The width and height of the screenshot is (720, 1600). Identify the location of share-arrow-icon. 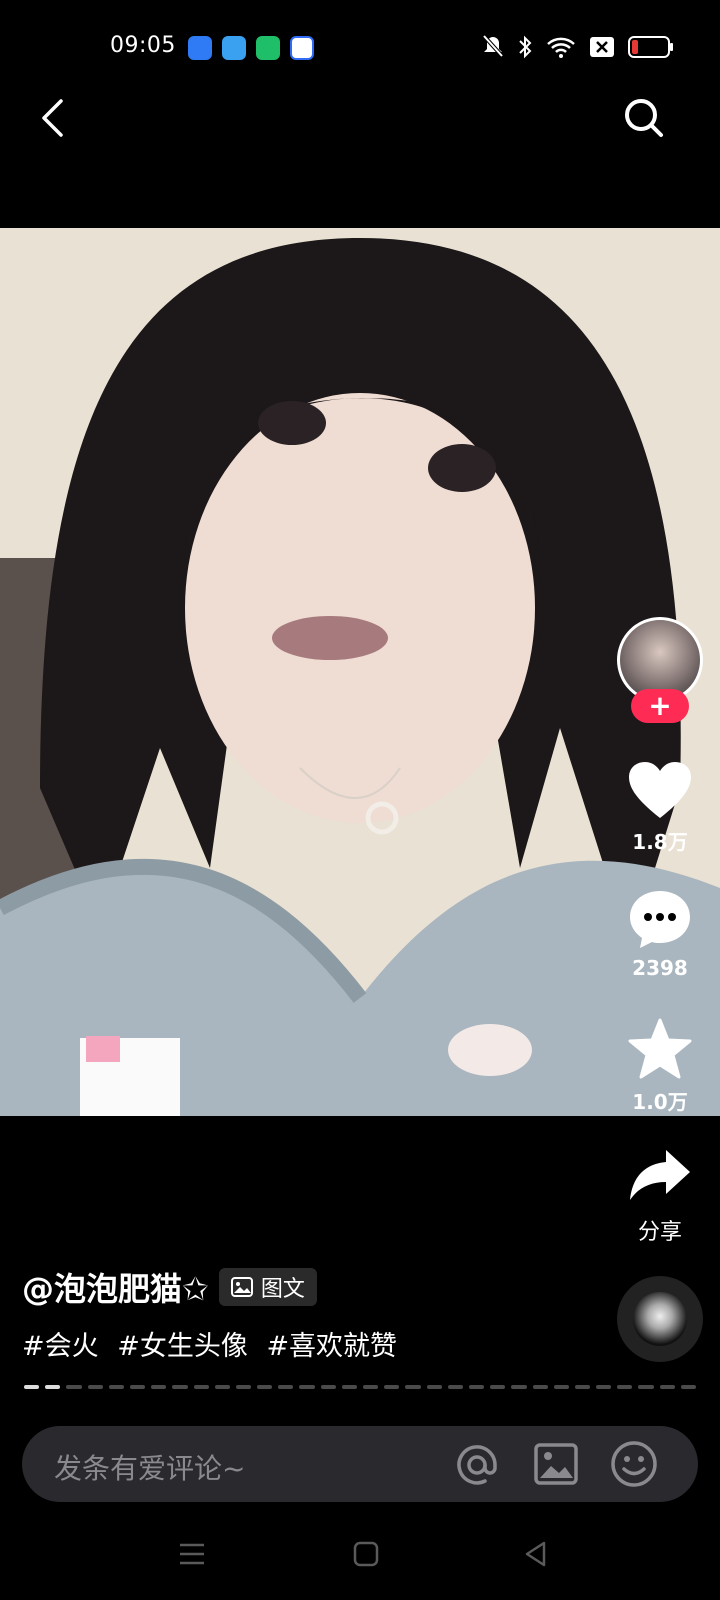
(660, 1175).